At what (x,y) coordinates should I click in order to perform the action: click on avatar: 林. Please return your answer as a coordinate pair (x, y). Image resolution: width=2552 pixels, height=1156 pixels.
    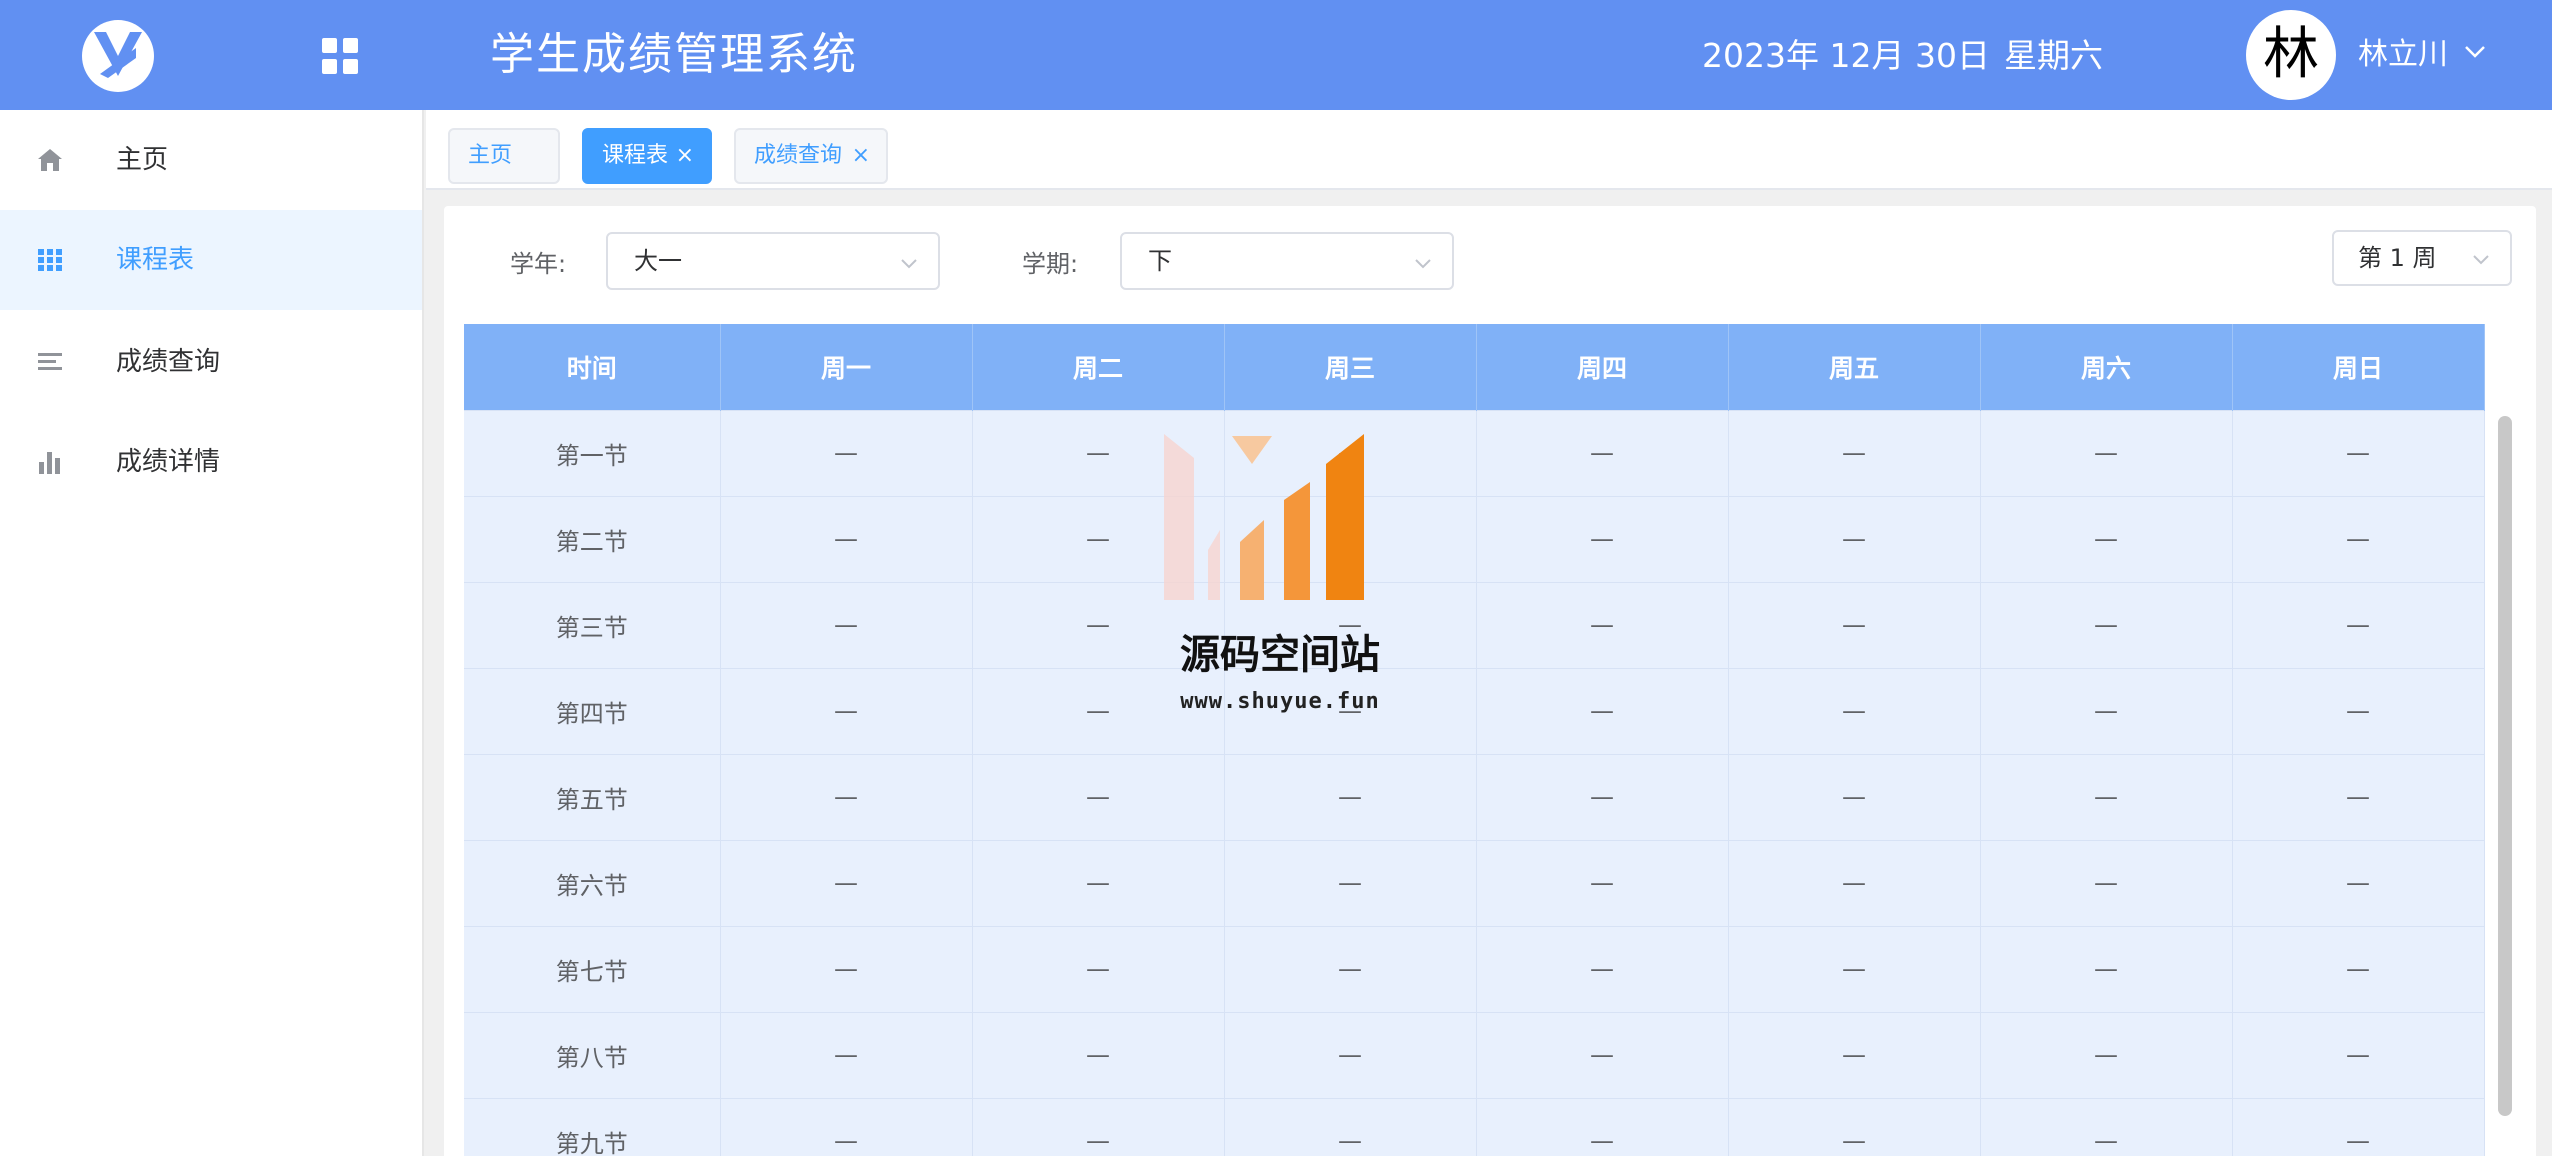
    Looking at the image, I should click on (2291, 55).